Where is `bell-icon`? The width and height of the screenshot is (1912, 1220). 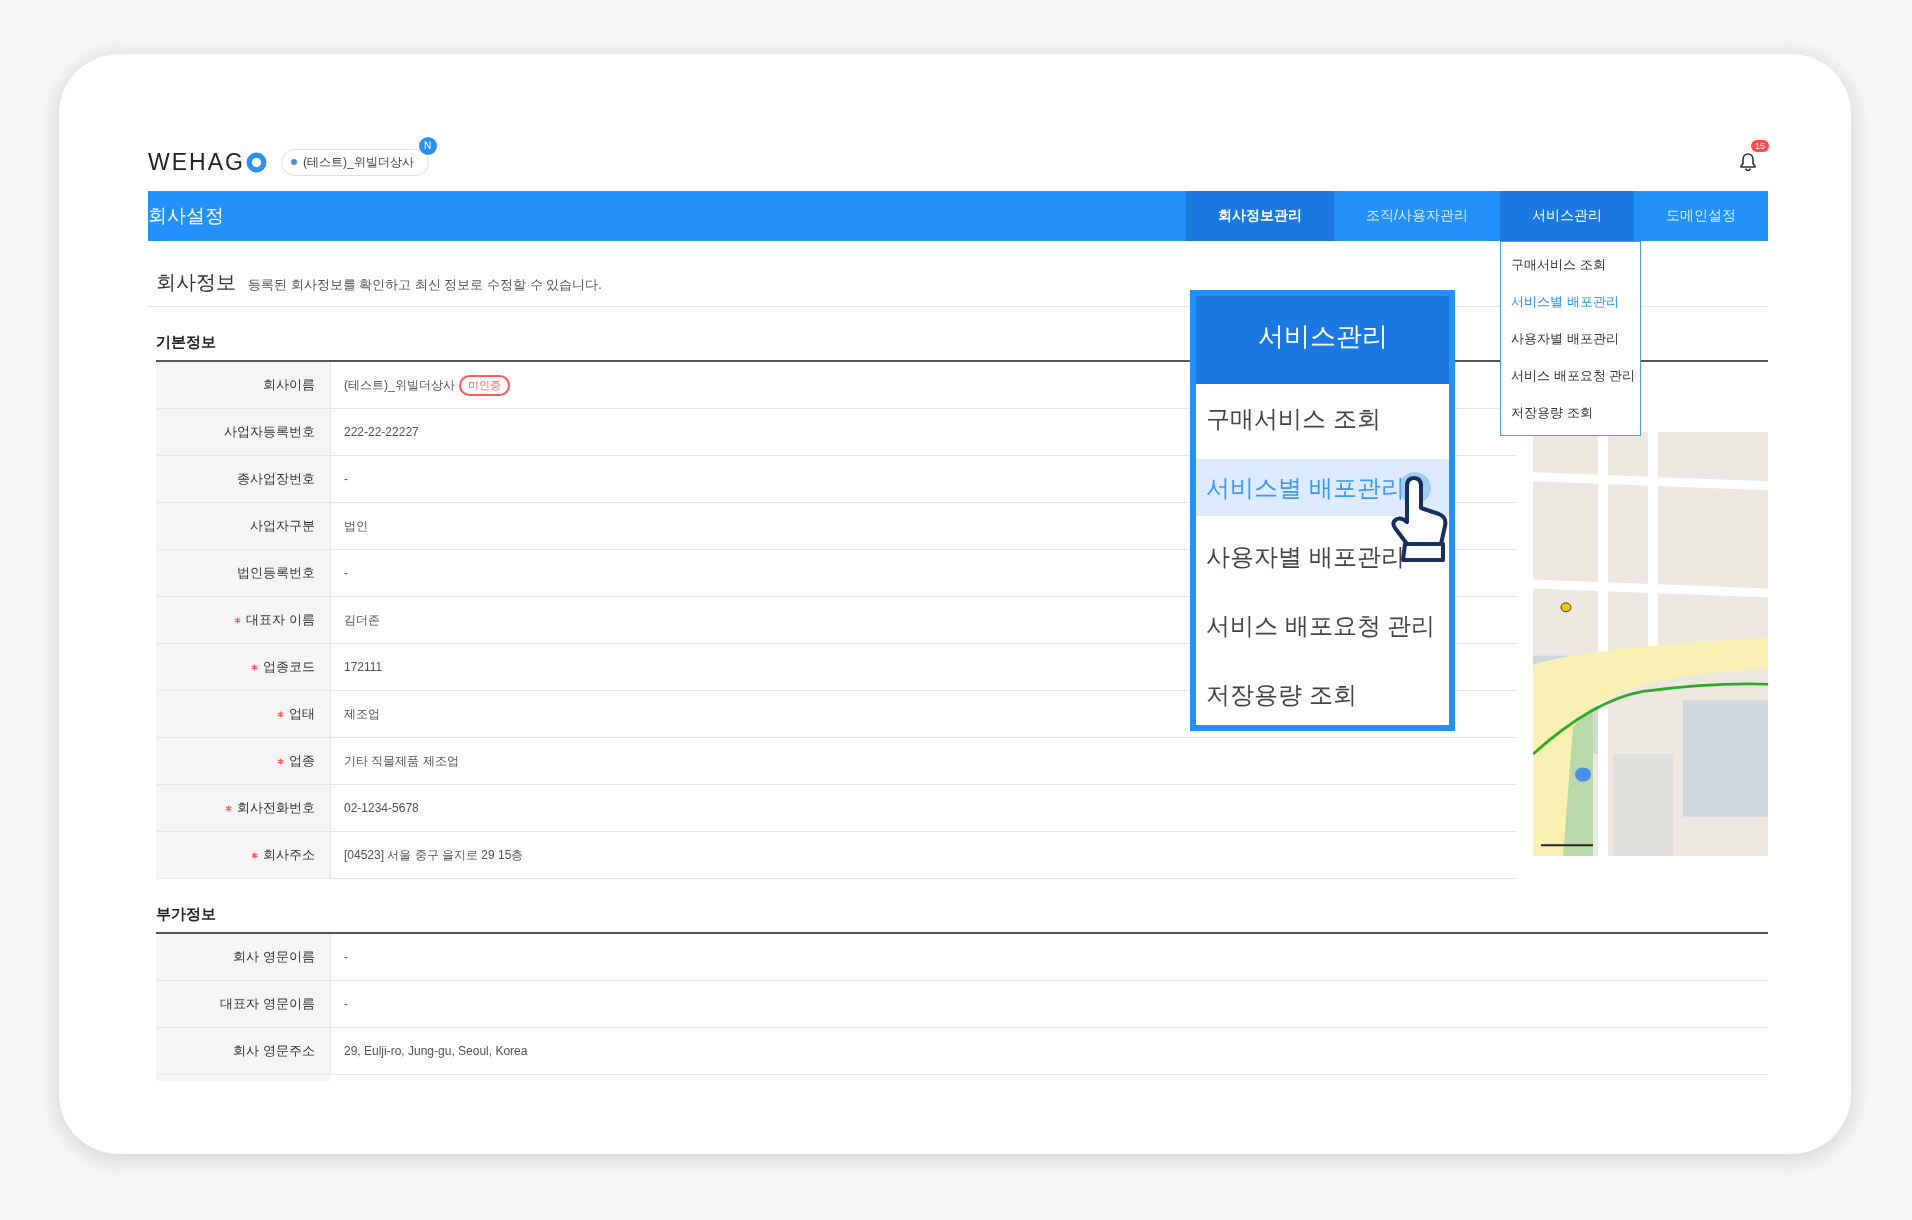 bell-icon is located at coordinates (1748, 162).